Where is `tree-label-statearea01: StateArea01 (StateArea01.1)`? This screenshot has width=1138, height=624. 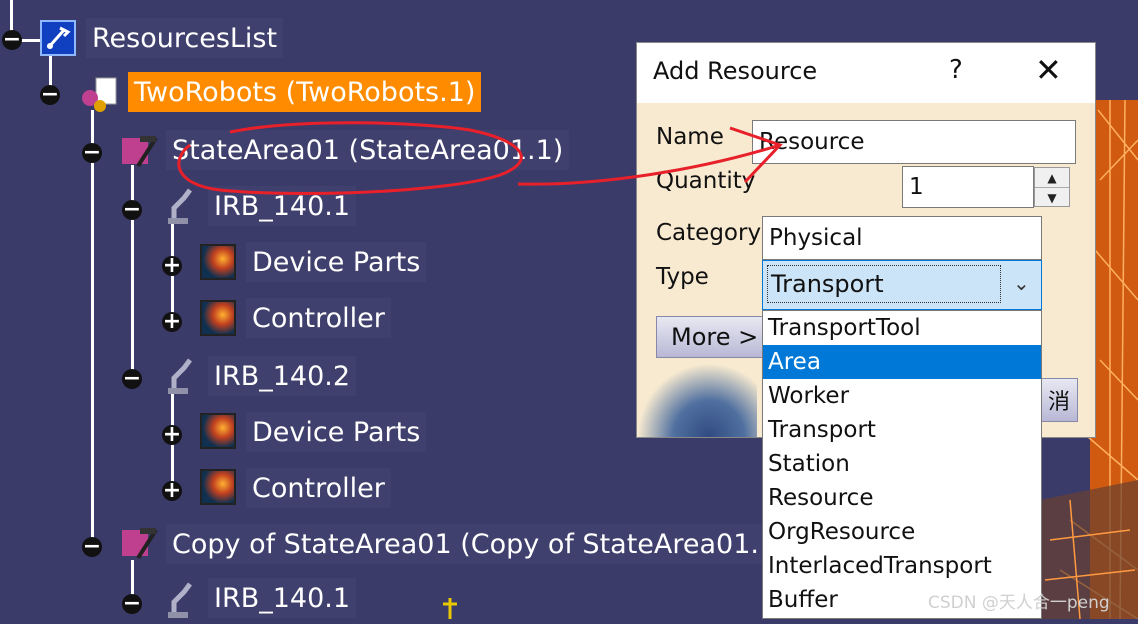
tree-label-statearea01: StateArea01 (StateArea01.1) is located at coordinates (368, 150).